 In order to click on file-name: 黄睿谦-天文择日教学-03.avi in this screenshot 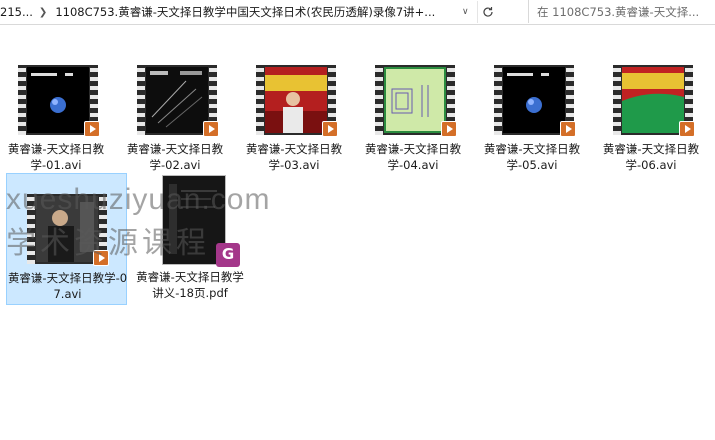, I will do `click(294, 157)`.